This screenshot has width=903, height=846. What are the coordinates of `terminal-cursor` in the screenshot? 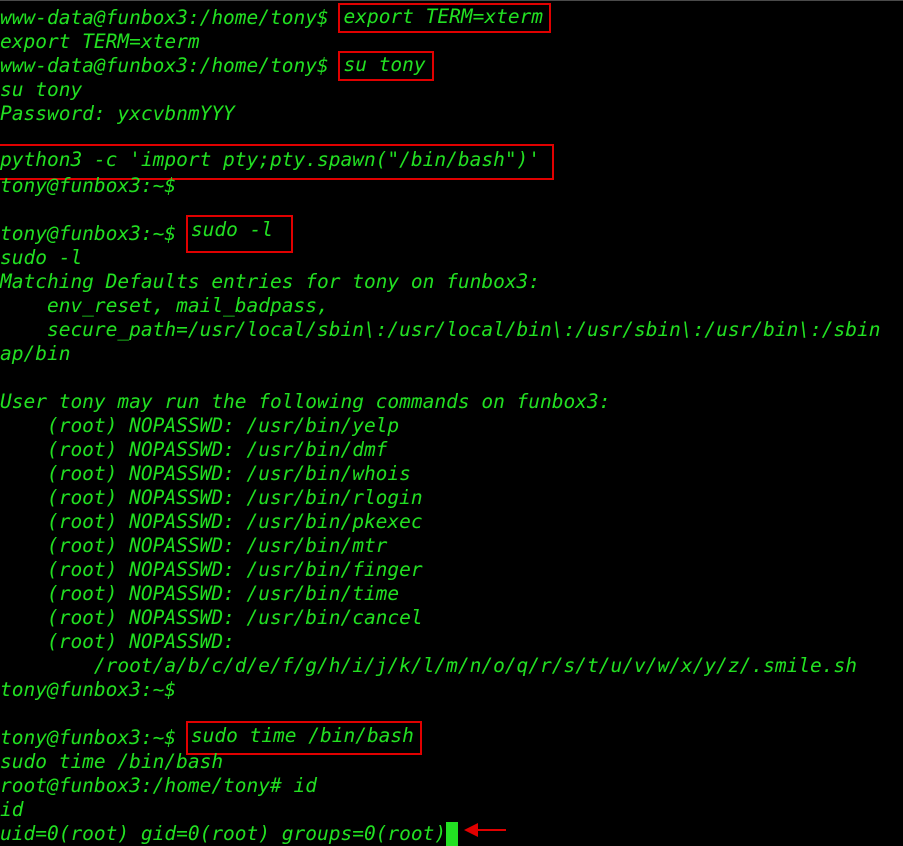 It's located at (452, 834).